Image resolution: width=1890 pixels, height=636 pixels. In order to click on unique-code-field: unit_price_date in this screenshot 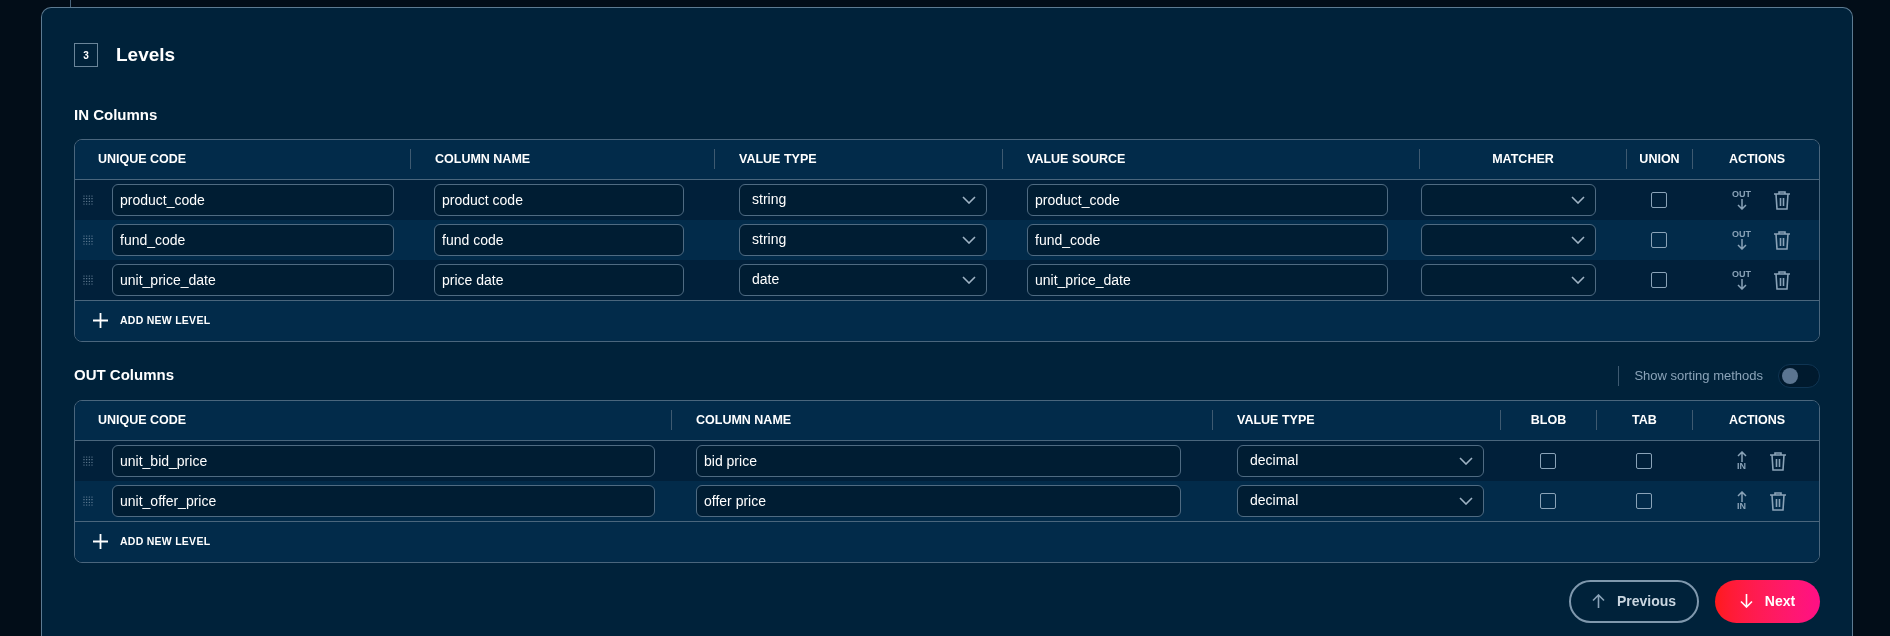, I will do `click(253, 279)`.